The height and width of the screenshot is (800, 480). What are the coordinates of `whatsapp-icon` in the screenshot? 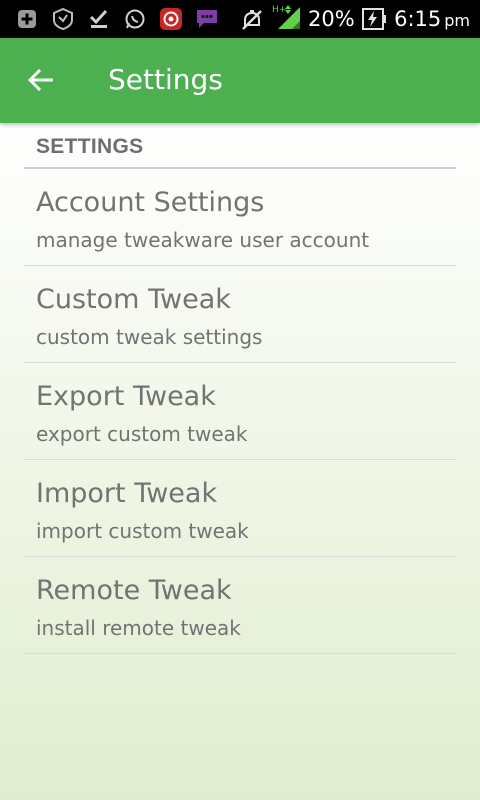 It's located at (135, 19).